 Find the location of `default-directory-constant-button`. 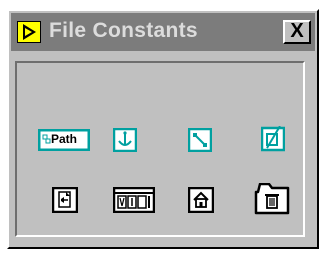

default-directory-constant-button is located at coordinates (65, 200).